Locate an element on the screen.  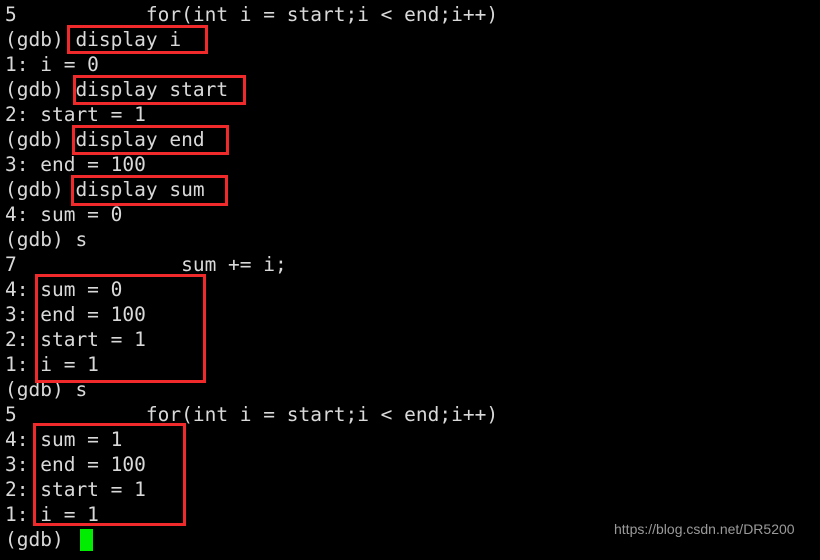
text-cursor is located at coordinates (86, 540).